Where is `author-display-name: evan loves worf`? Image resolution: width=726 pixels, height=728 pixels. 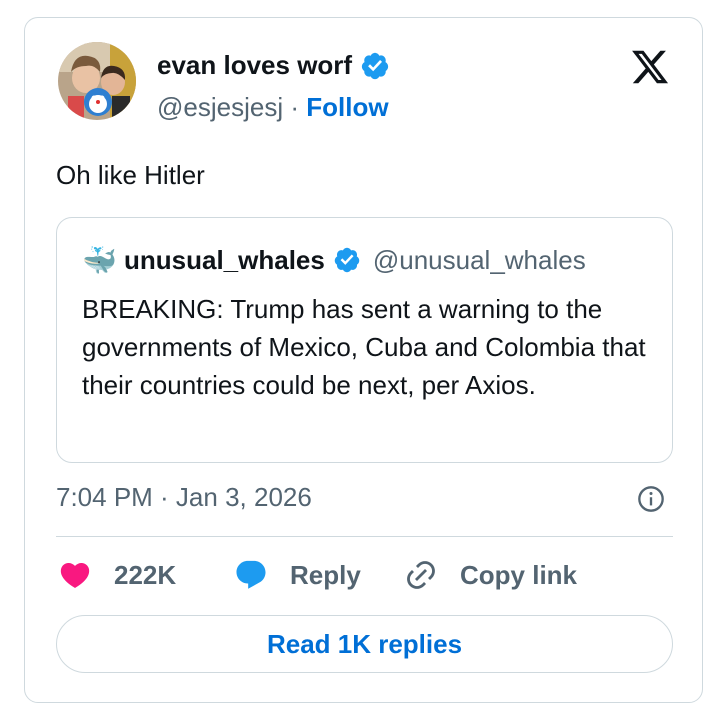
author-display-name: evan loves worf is located at coordinates (254, 65).